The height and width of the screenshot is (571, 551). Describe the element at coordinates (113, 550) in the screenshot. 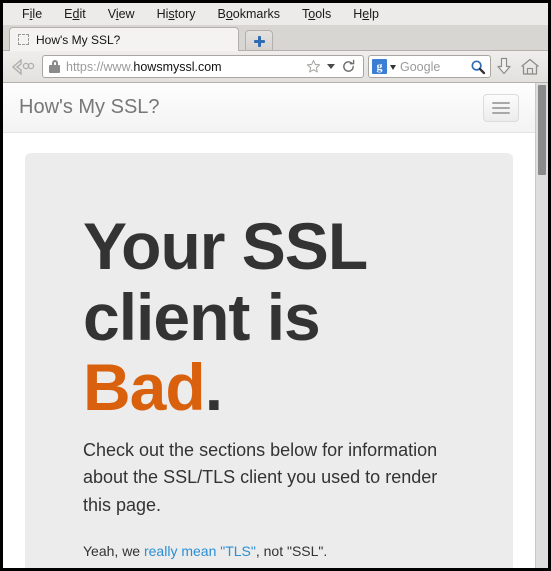

I see `tls-note-before: Yeah, we` at that location.